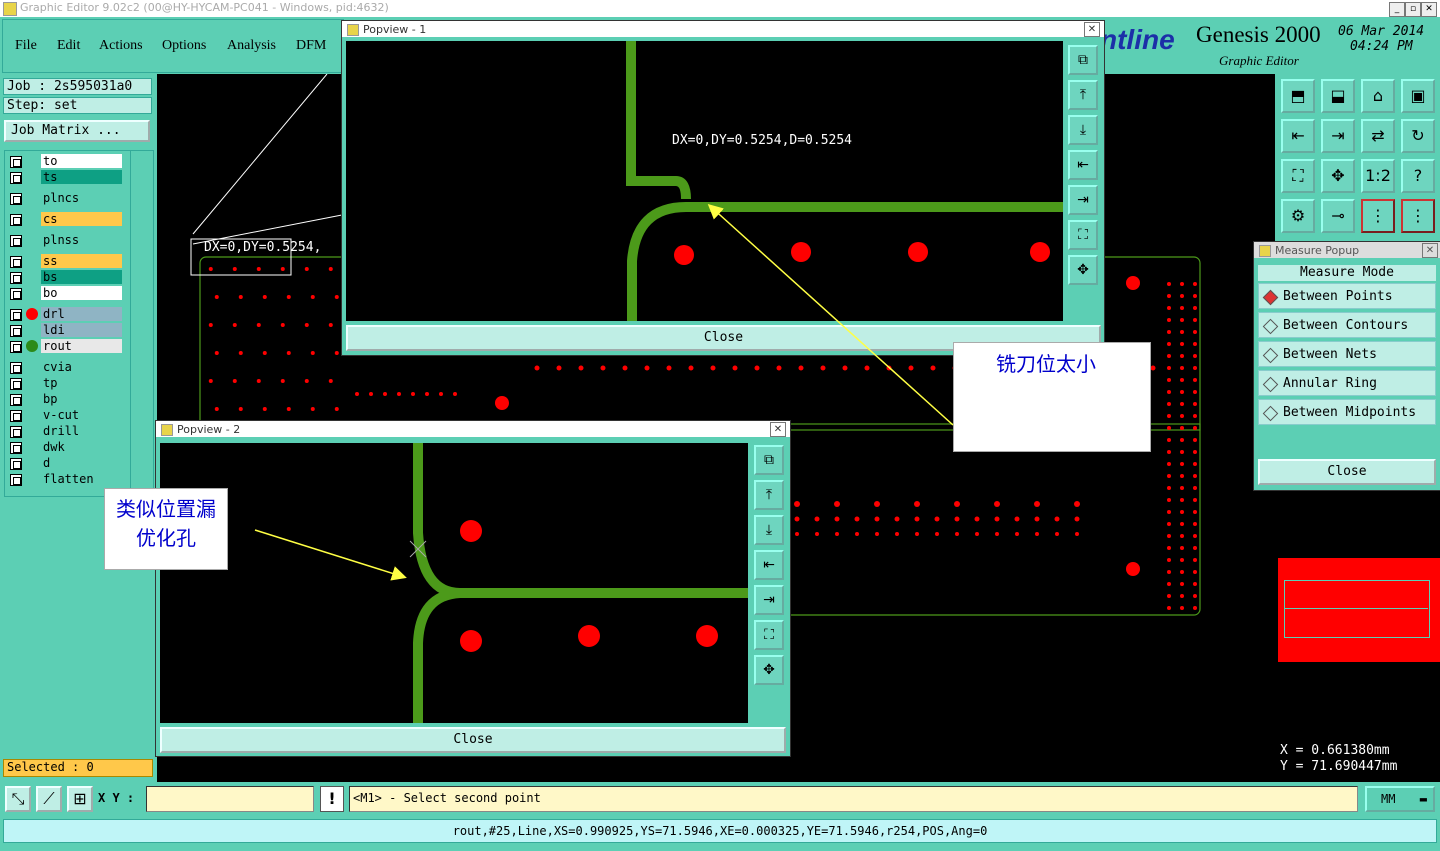 This screenshot has width=1440, height=851. I want to click on measure-option-annular-ring: Annular Ring, so click(1347, 383).